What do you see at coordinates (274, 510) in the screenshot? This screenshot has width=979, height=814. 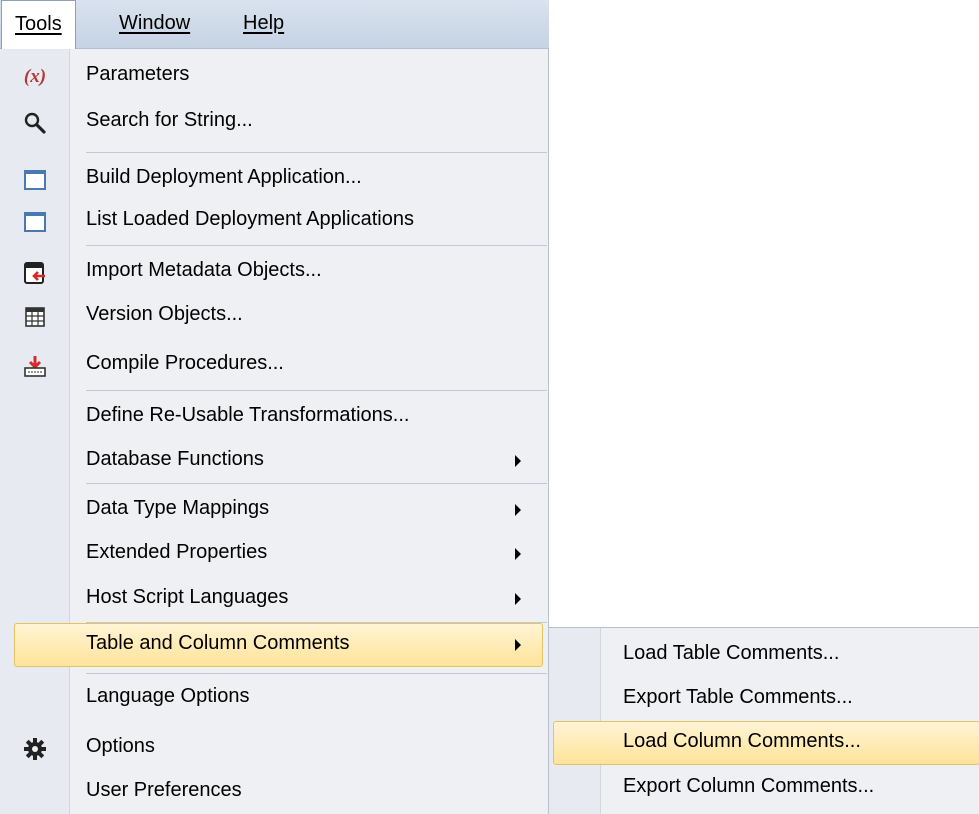 I see `menu-item-data-type-mappings: Data Type Mappings` at bounding box center [274, 510].